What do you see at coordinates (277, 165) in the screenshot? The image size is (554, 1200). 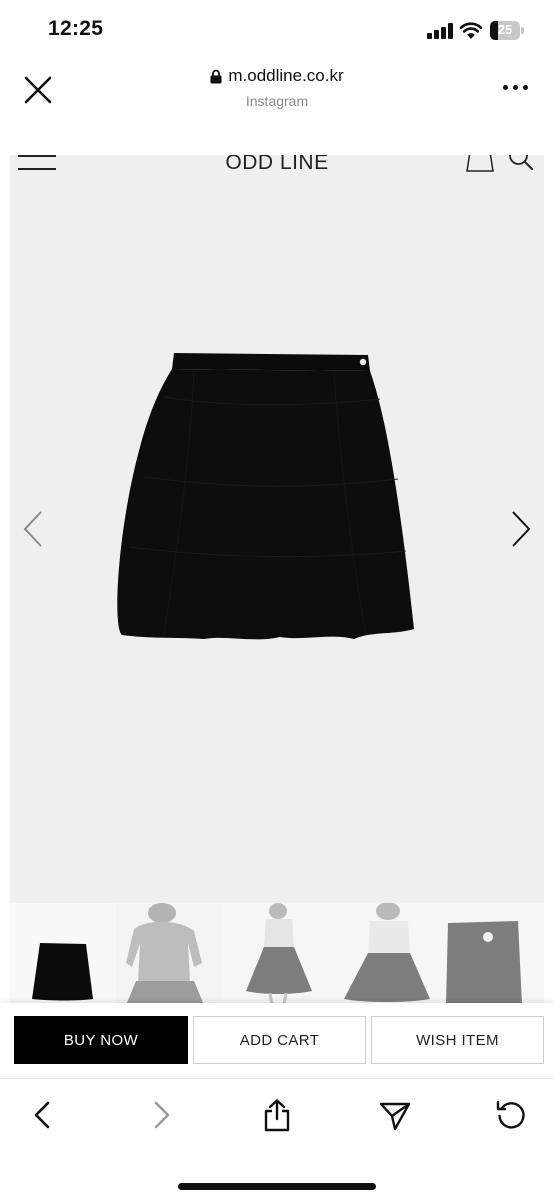 I see `brand-logo: ODD LINE` at bounding box center [277, 165].